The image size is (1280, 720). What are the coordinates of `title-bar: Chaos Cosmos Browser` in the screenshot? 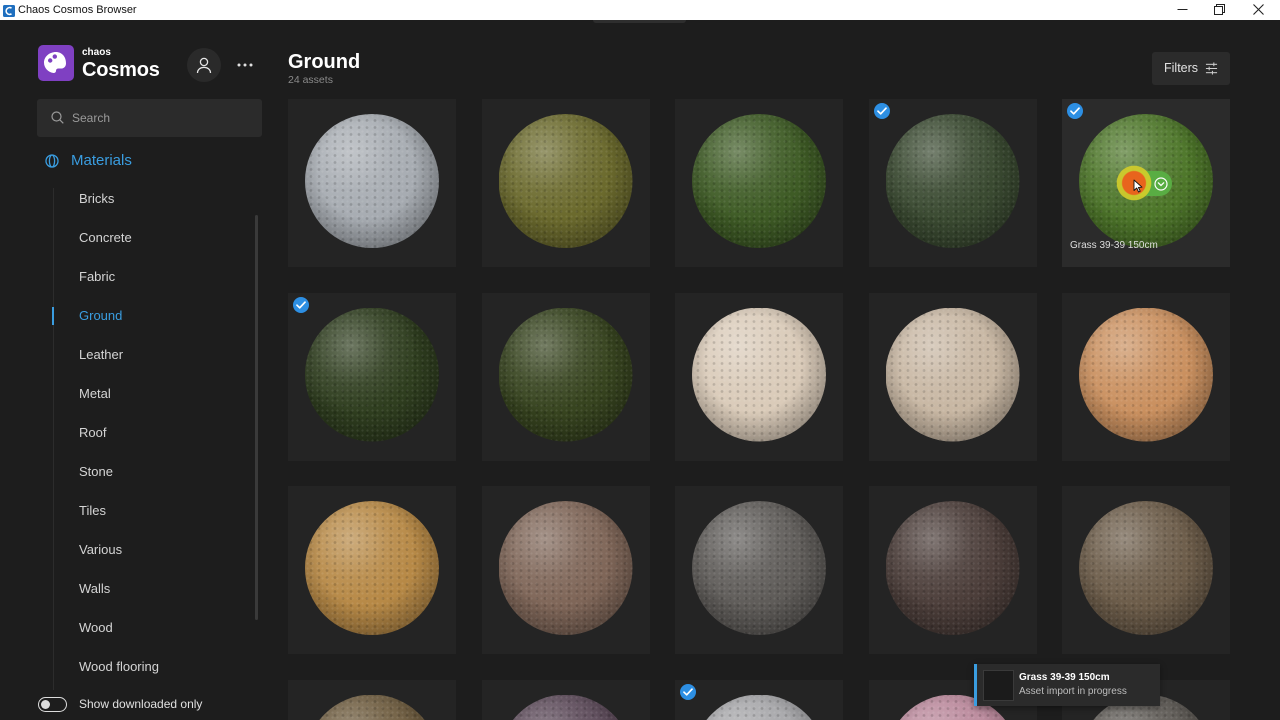 It's located at (640, 10).